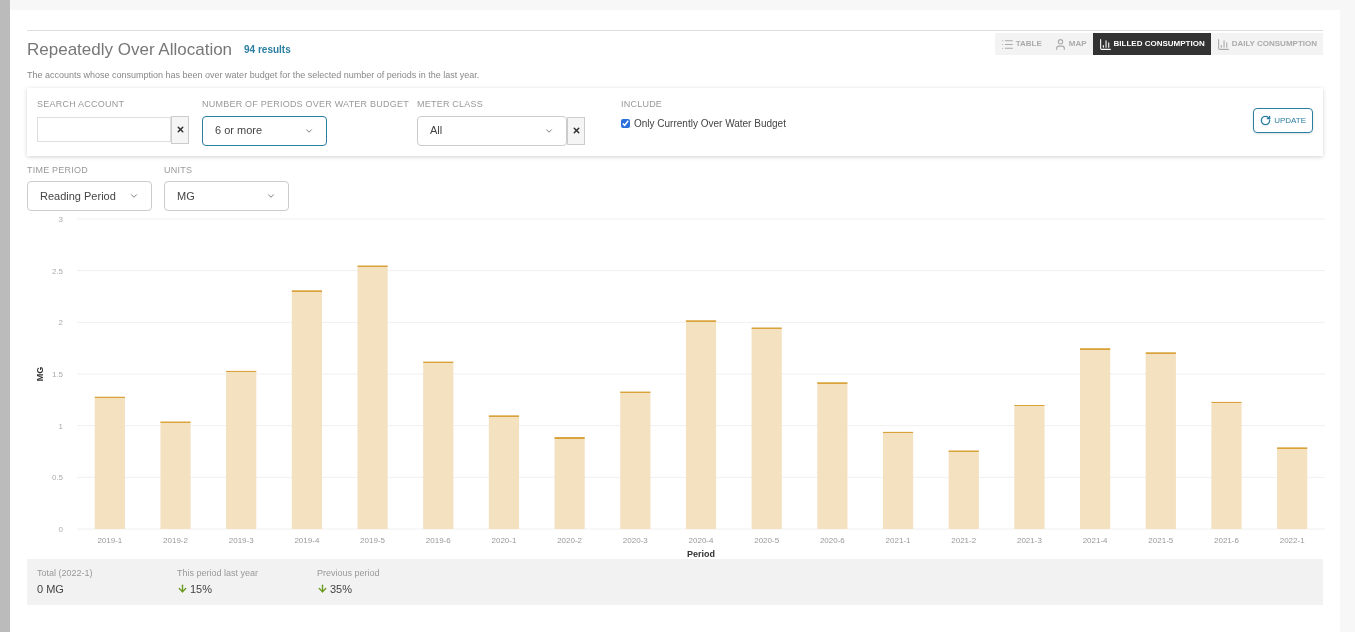 This screenshot has width=1355, height=632. I want to click on axis-tick-label: 2019-5, so click(373, 540).